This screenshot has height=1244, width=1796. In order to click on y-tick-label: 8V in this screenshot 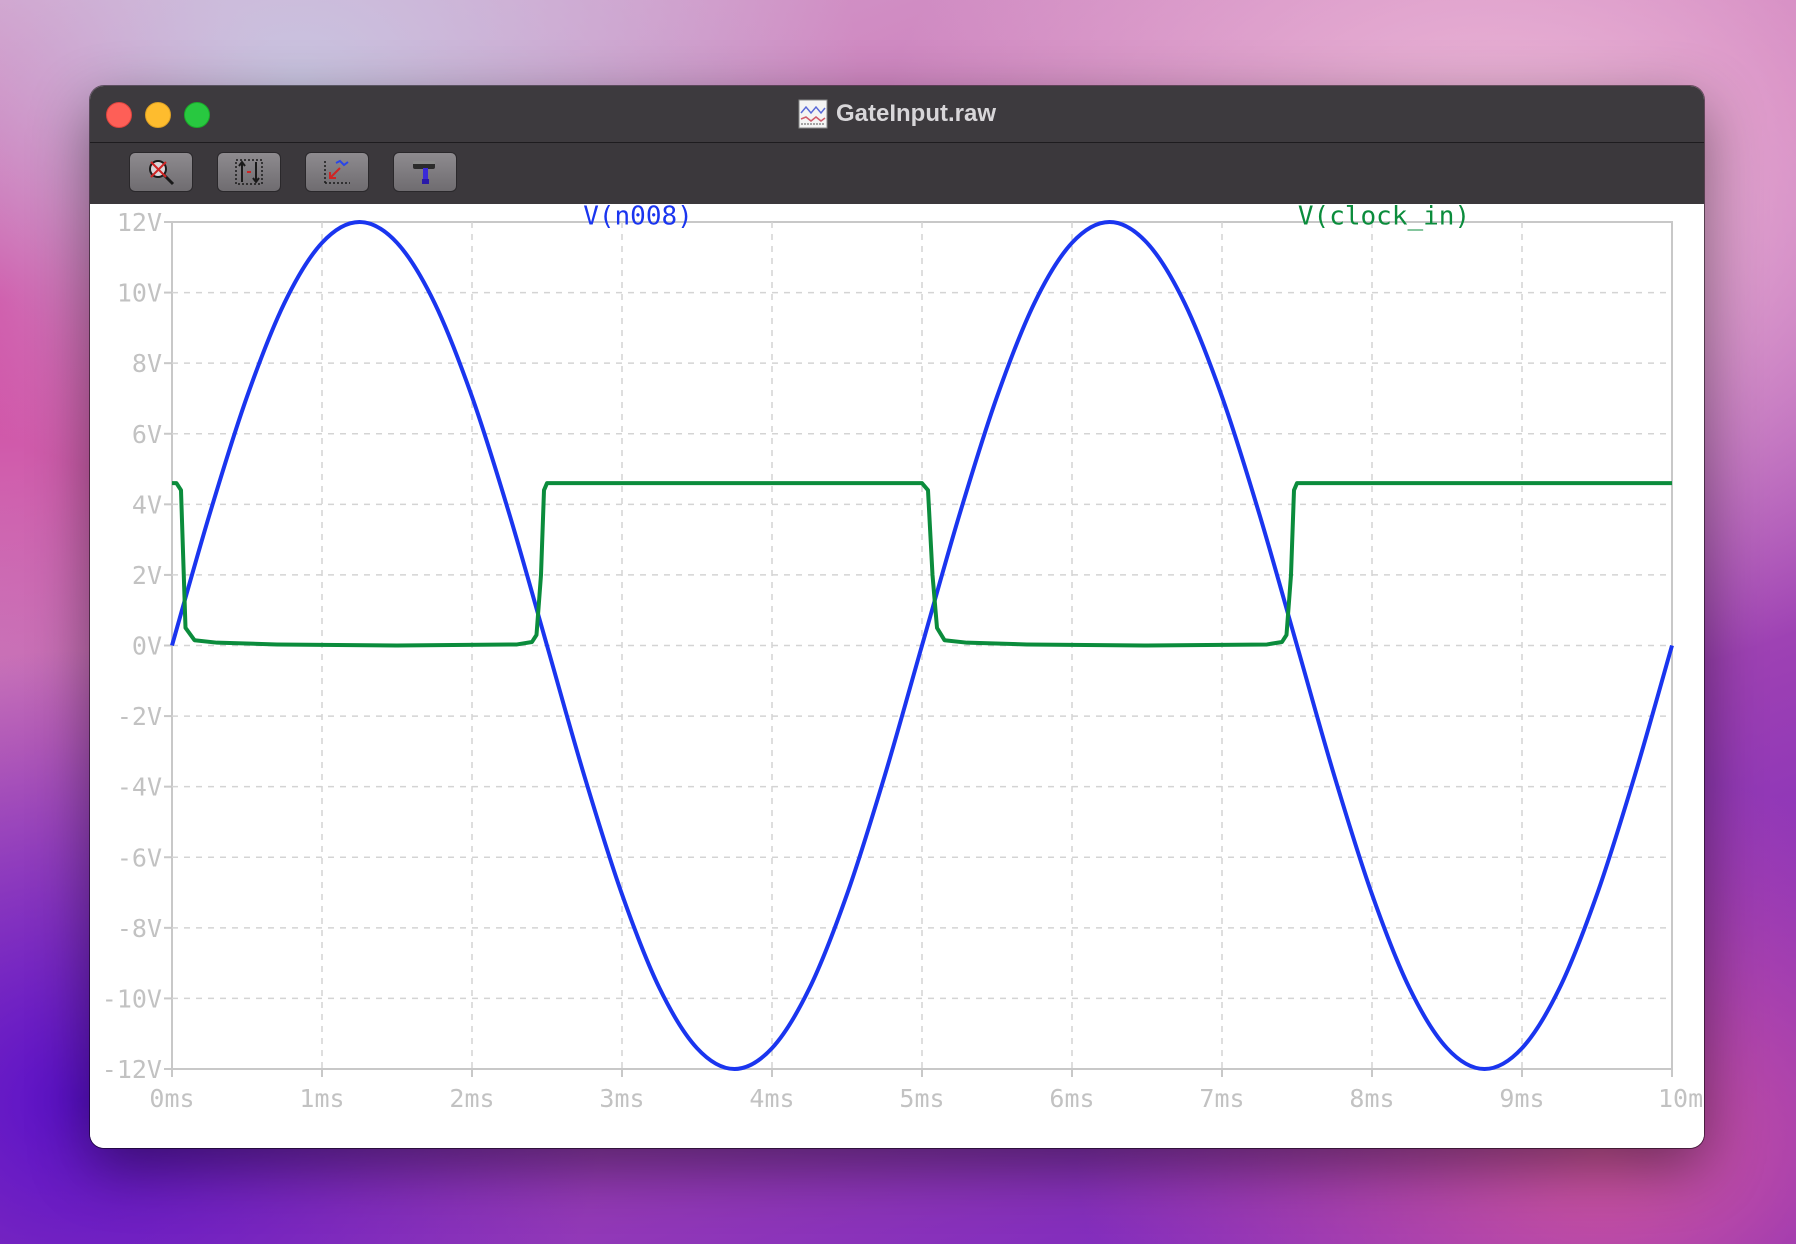, I will do `click(147, 363)`.